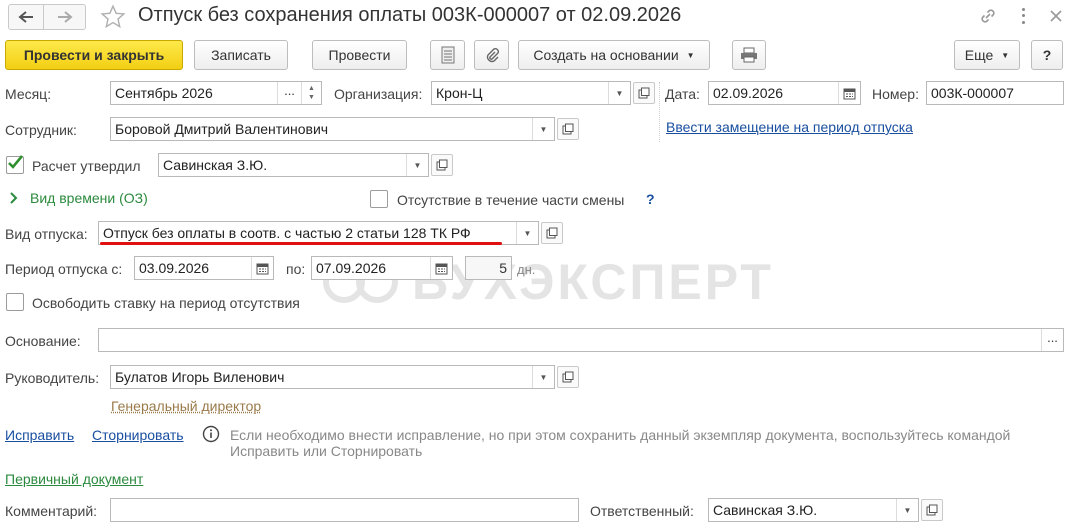  I want to click on period-to-field: 07.09.2026, so click(382, 268).